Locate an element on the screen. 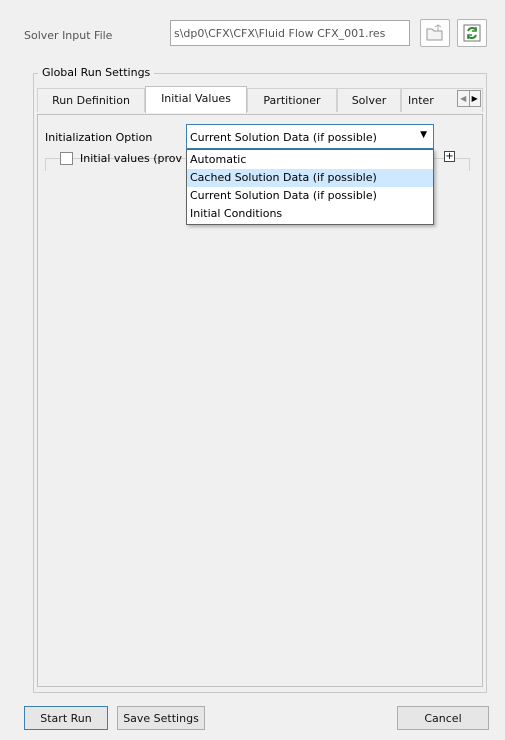  browse-folder-button is located at coordinates (435, 33).